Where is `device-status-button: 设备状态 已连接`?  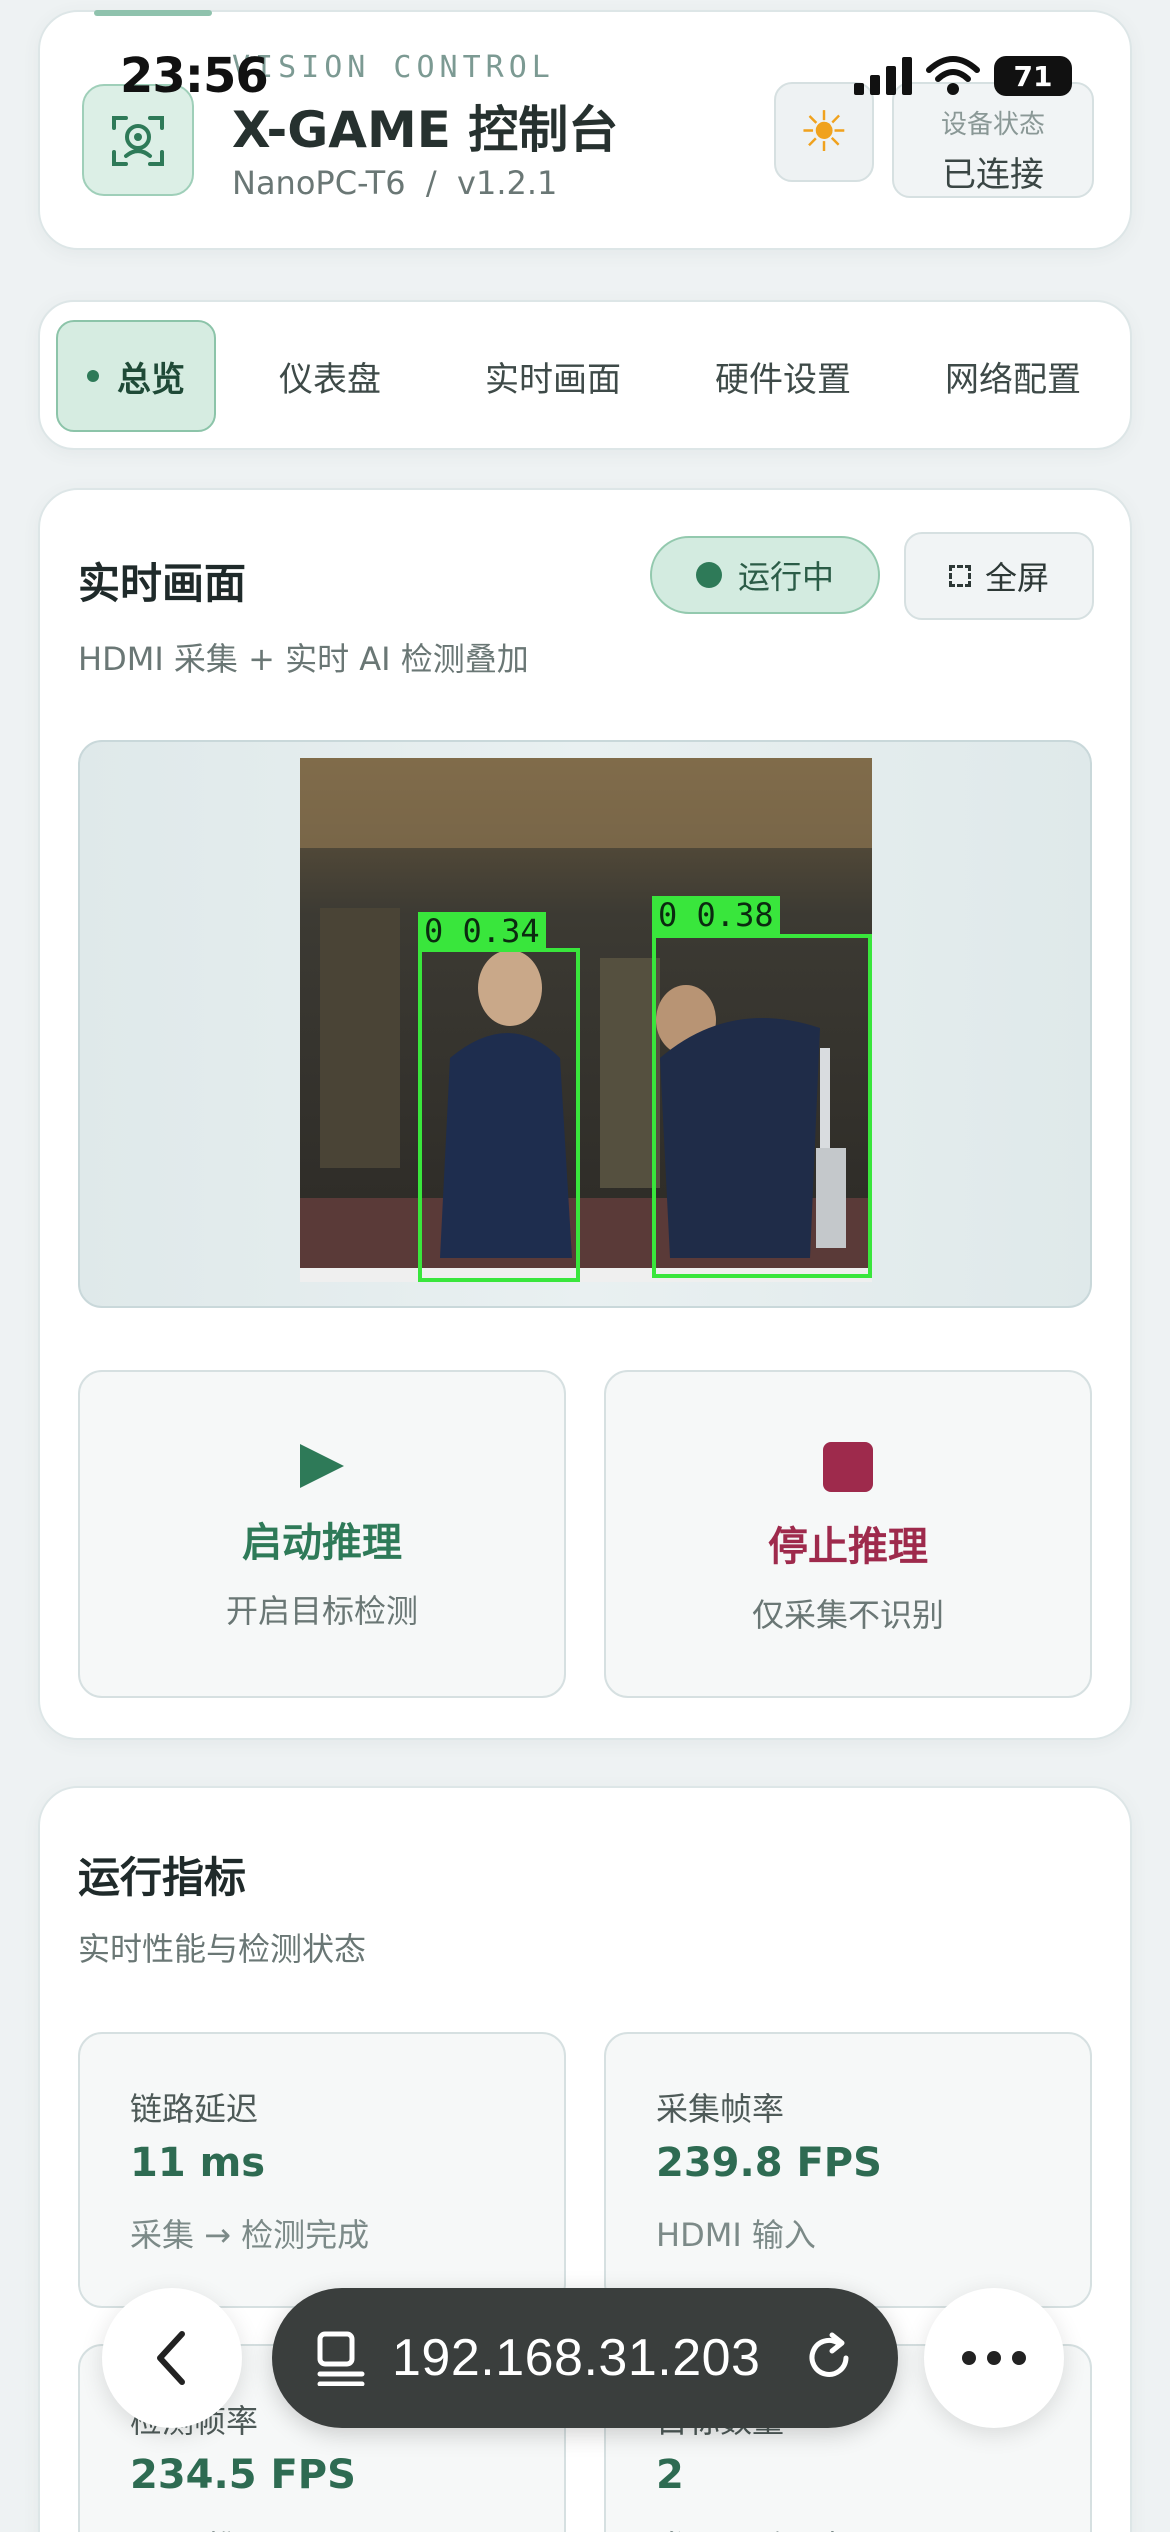 device-status-button: 设备状态 已连接 is located at coordinates (993, 140).